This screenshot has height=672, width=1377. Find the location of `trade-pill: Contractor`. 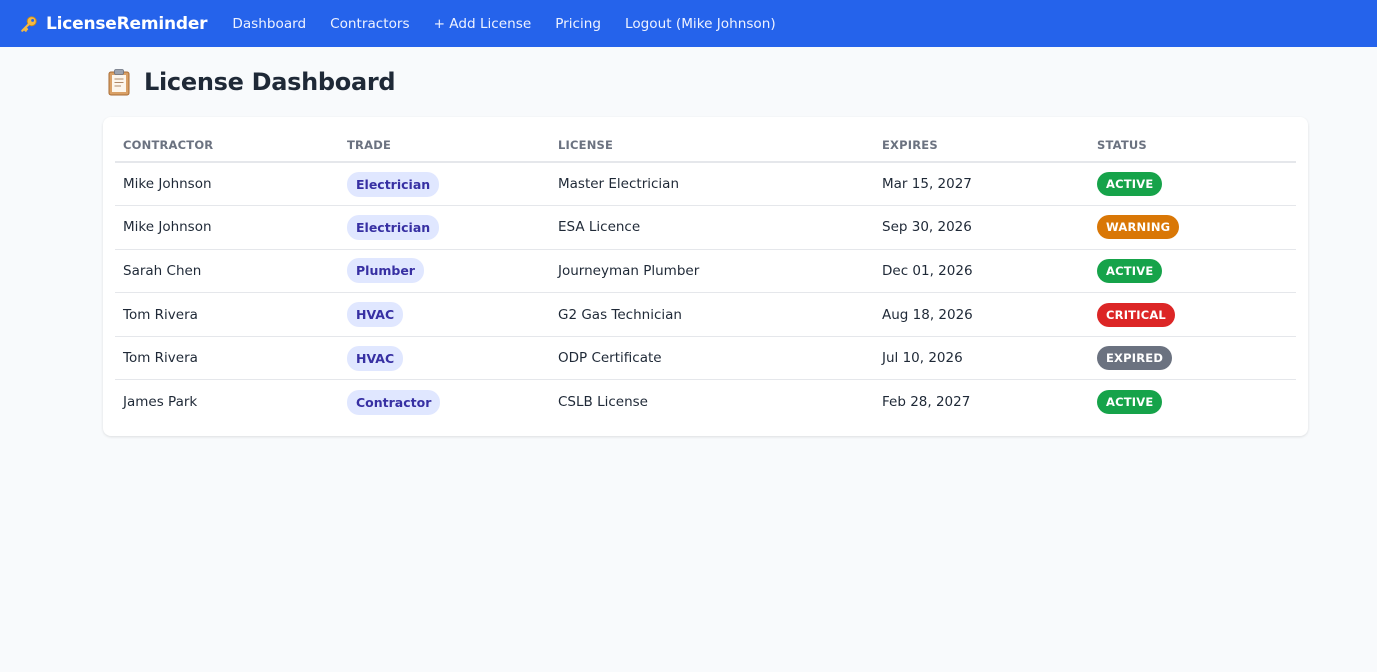

trade-pill: Contractor is located at coordinates (394, 402).